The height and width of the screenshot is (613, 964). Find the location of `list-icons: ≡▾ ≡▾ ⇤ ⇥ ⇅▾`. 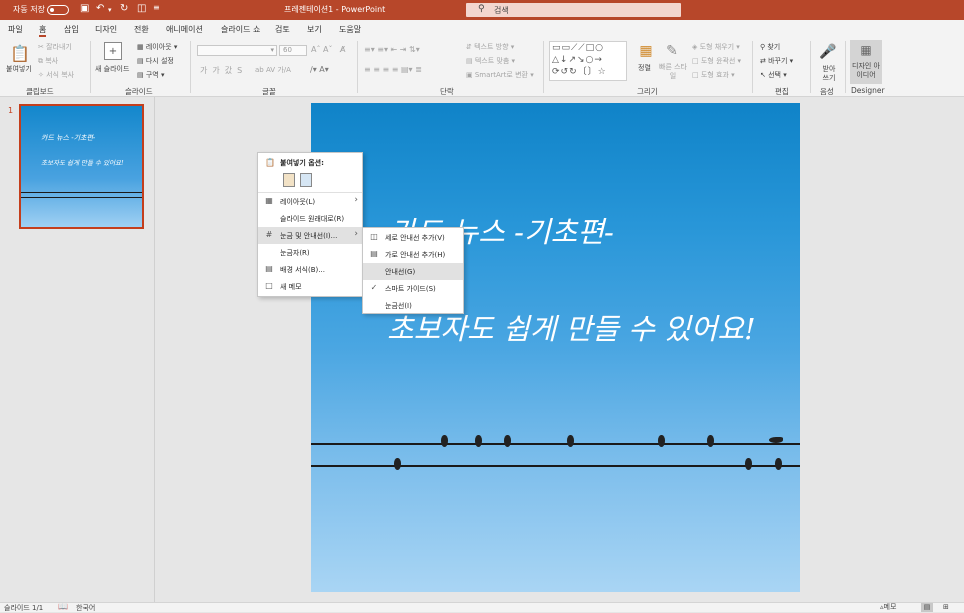

list-icons: ≡▾ ≡▾ ⇤ ⇥ ⇅▾ is located at coordinates (392, 49).